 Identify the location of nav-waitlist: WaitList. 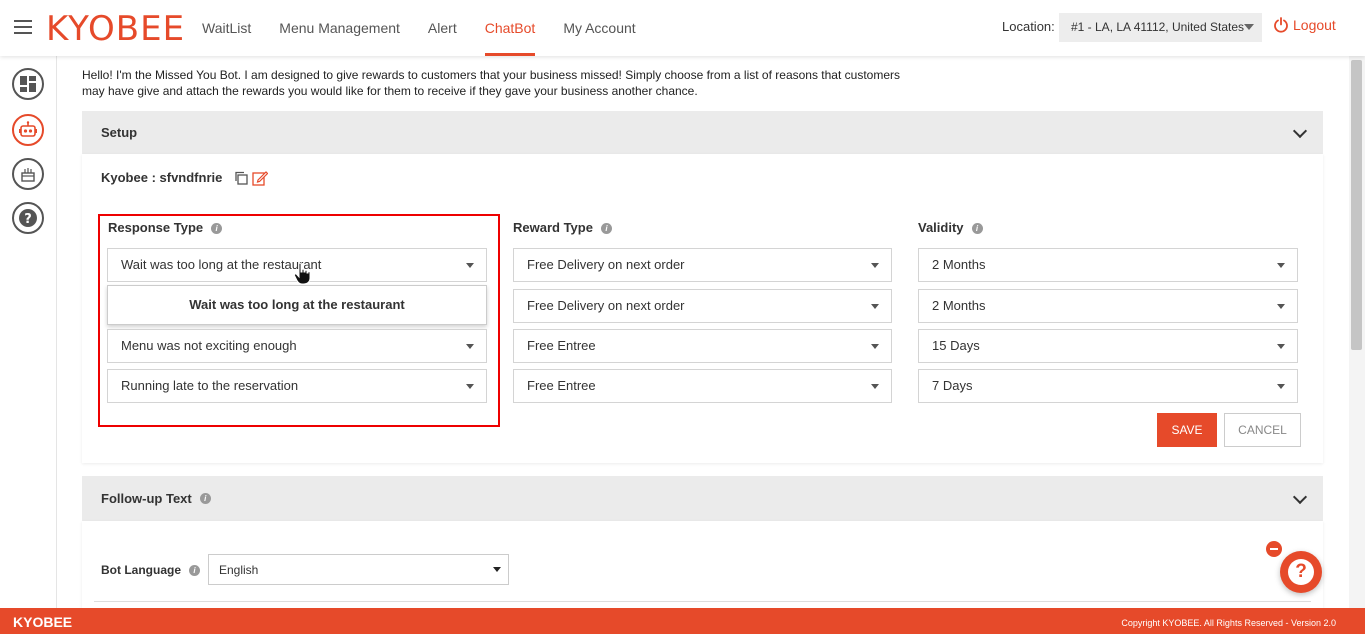
(226, 28).